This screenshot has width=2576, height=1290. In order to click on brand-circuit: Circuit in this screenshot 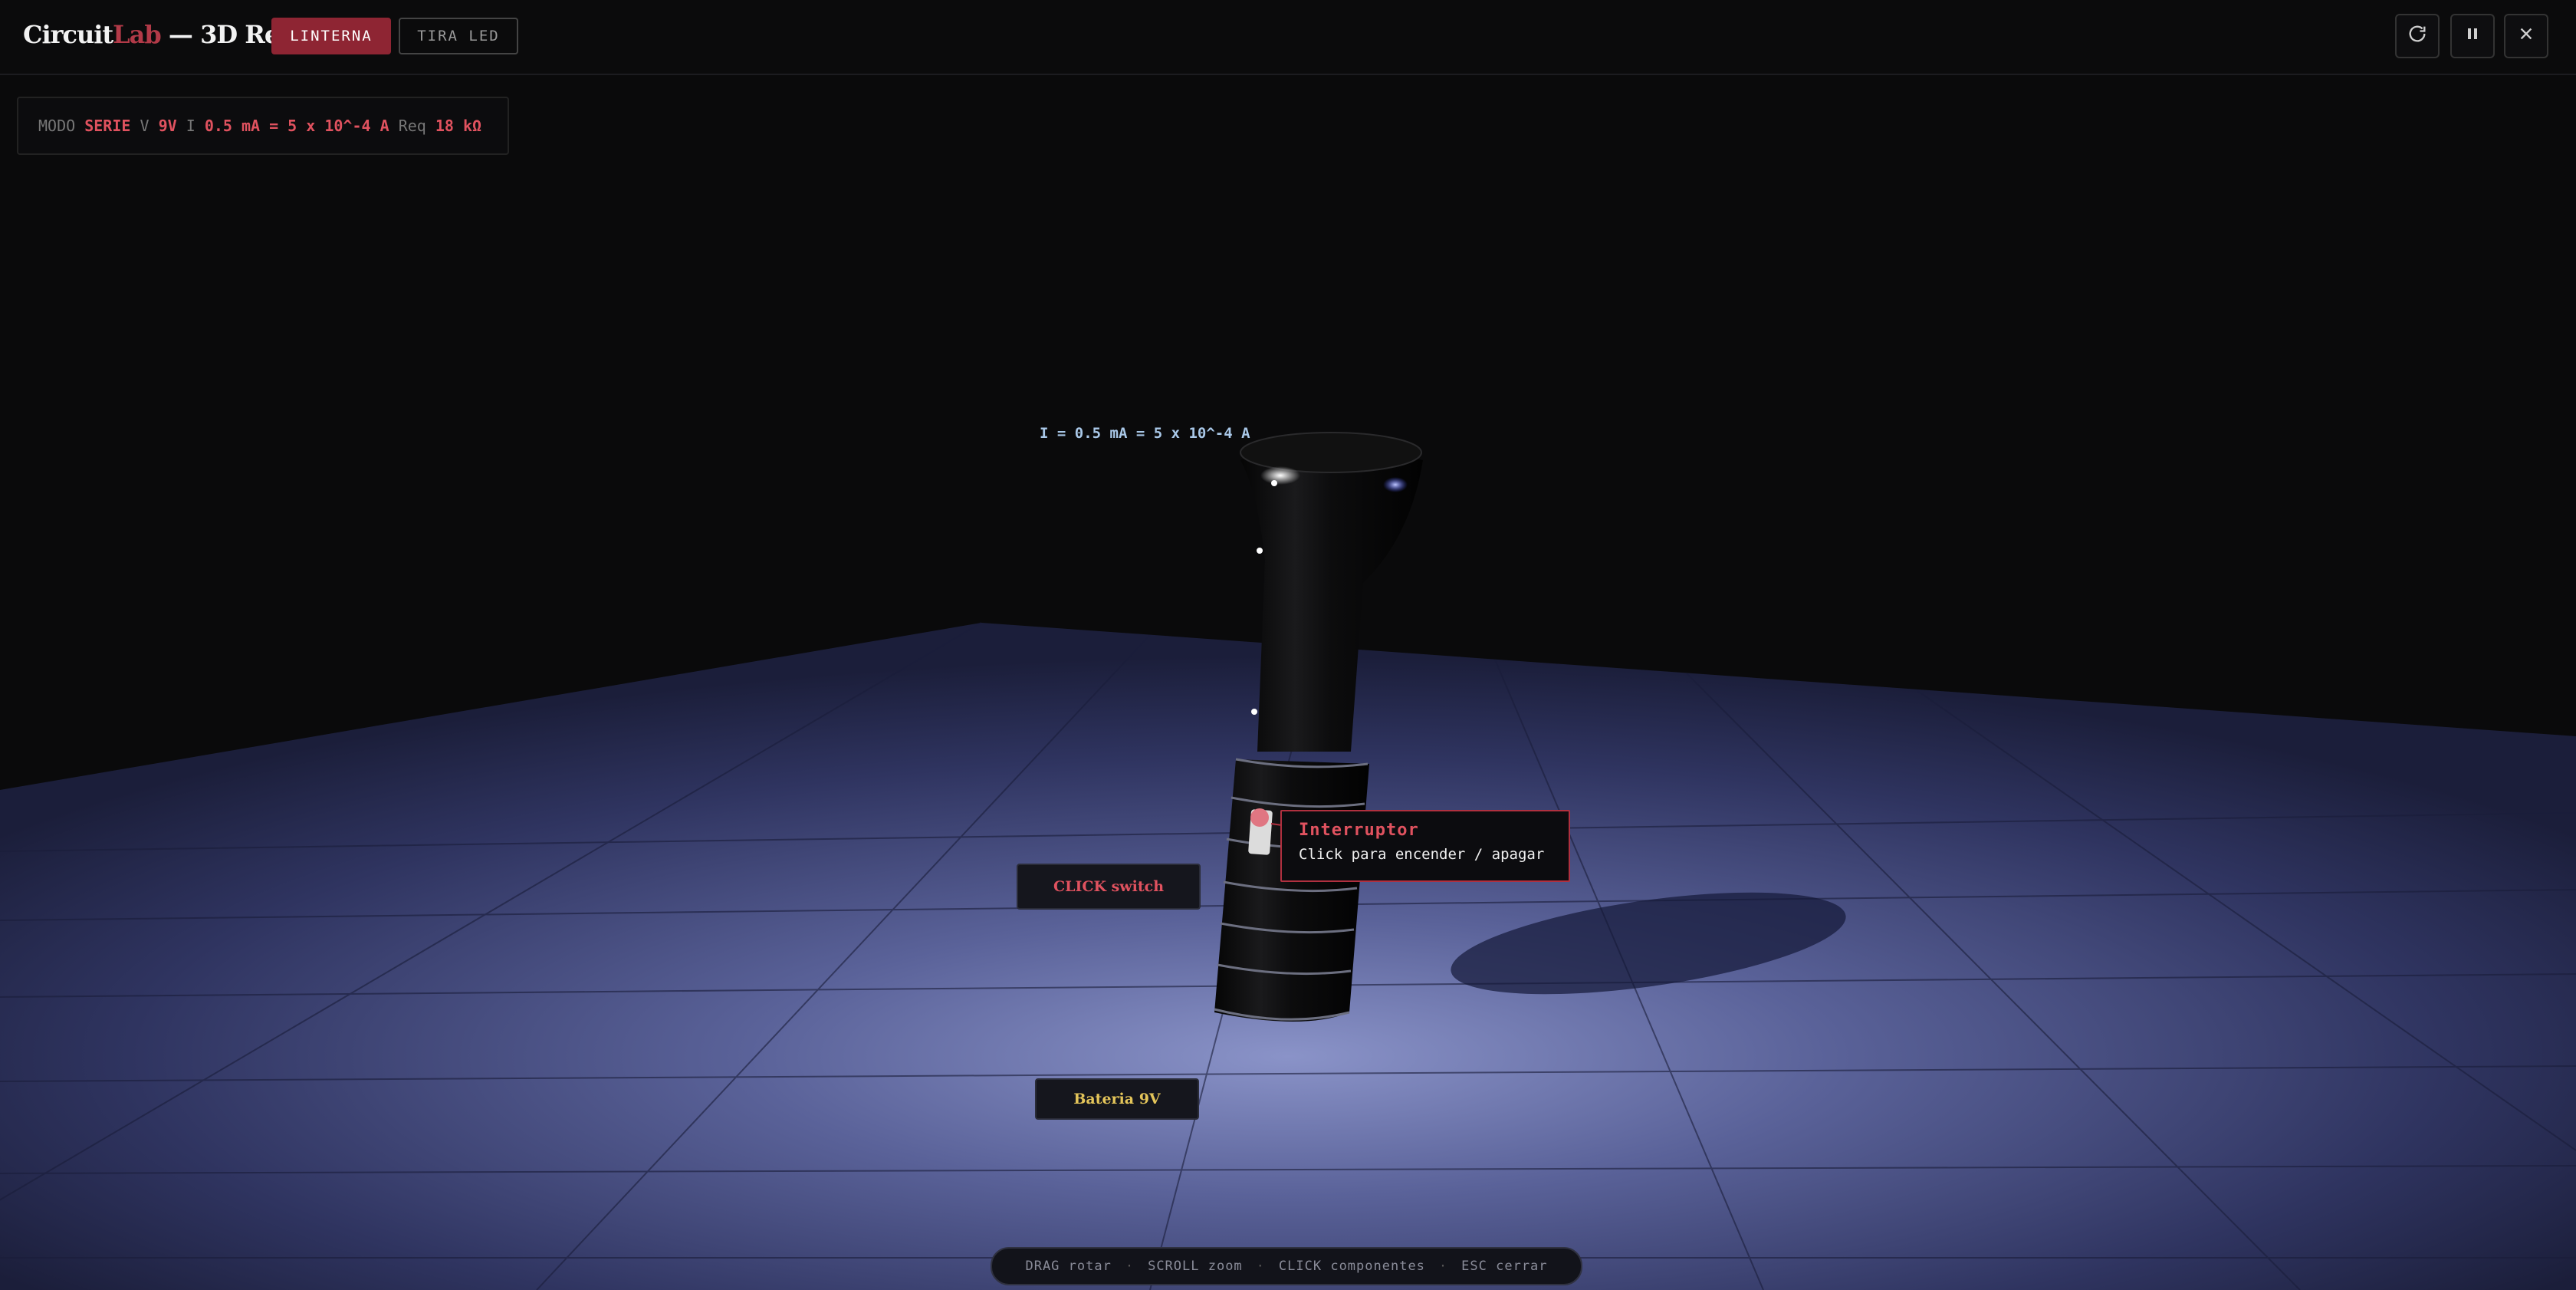, I will do `click(68, 34)`.